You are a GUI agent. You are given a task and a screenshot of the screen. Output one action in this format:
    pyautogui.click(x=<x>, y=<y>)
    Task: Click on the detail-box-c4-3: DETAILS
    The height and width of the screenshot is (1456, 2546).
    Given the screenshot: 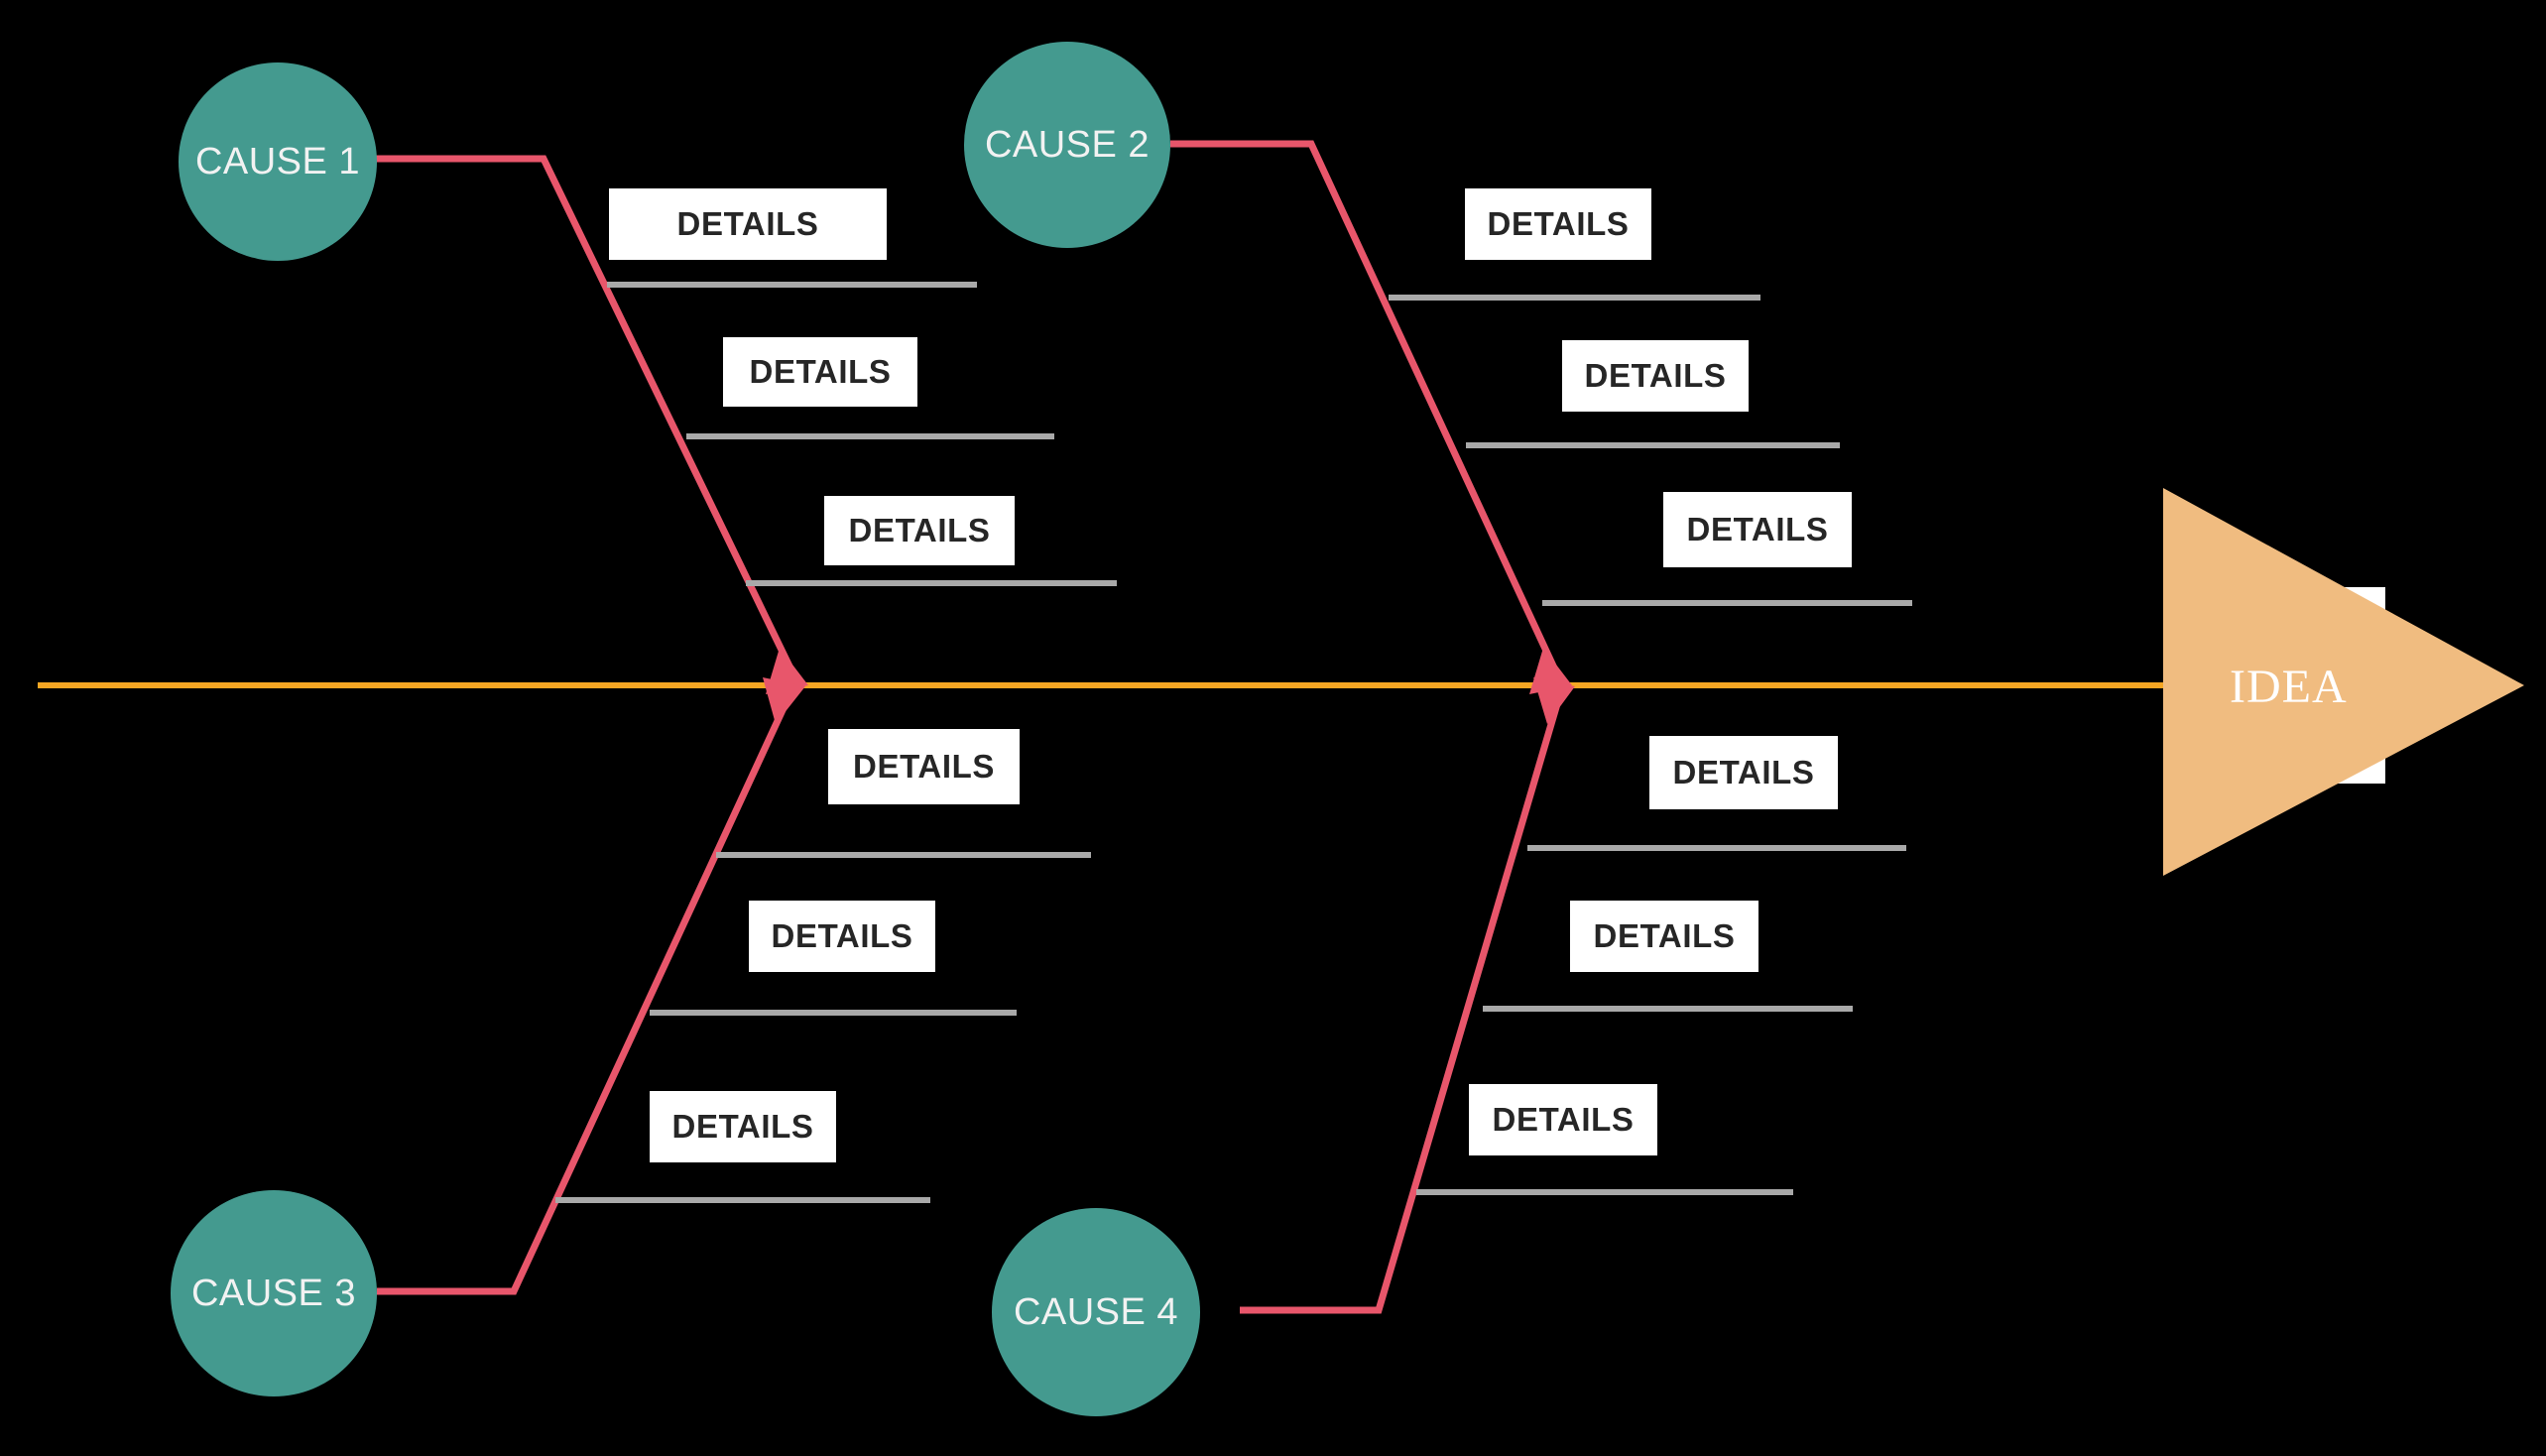 What is the action you would take?
    pyautogui.click(x=1563, y=1119)
    